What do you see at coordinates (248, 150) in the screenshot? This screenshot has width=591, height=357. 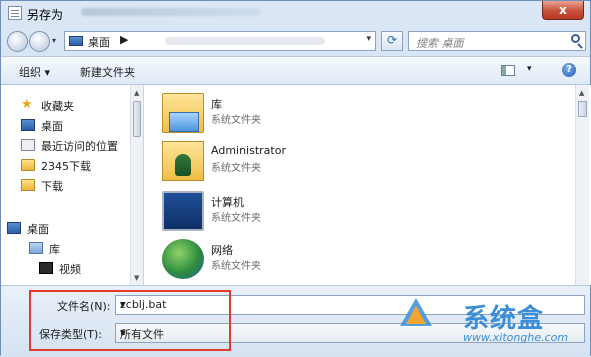 I see `file-name: Administrator` at bounding box center [248, 150].